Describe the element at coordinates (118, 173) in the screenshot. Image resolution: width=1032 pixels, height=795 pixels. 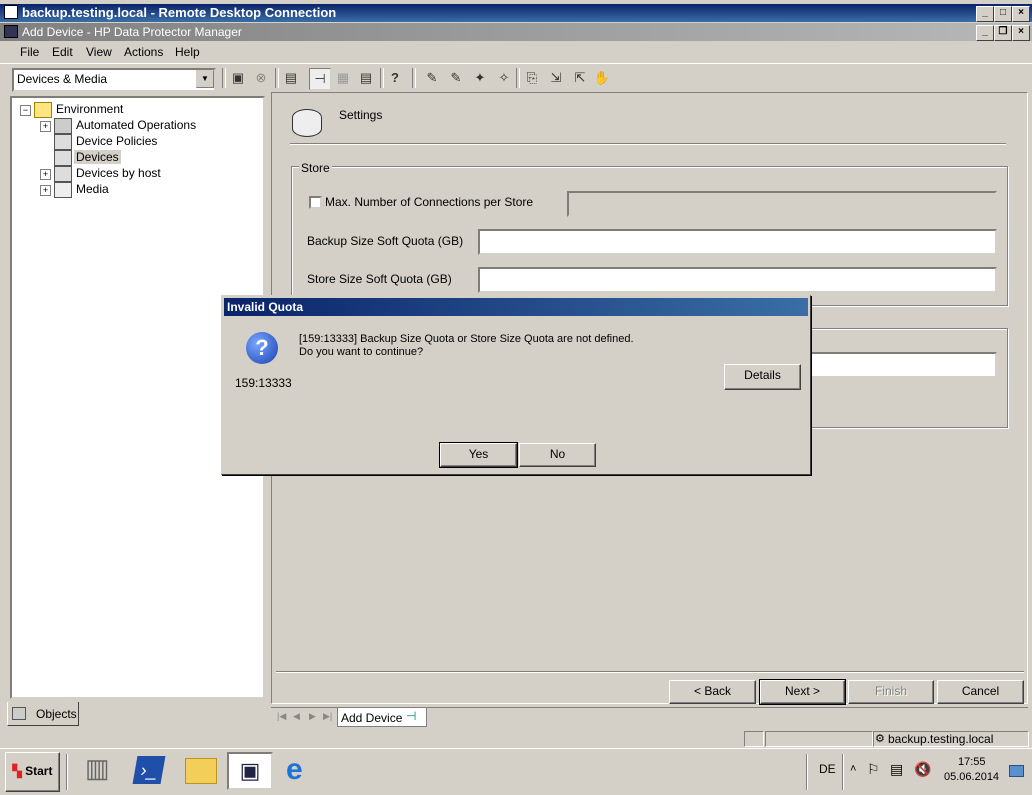
I see `tree-item-label: Devices by host` at that location.